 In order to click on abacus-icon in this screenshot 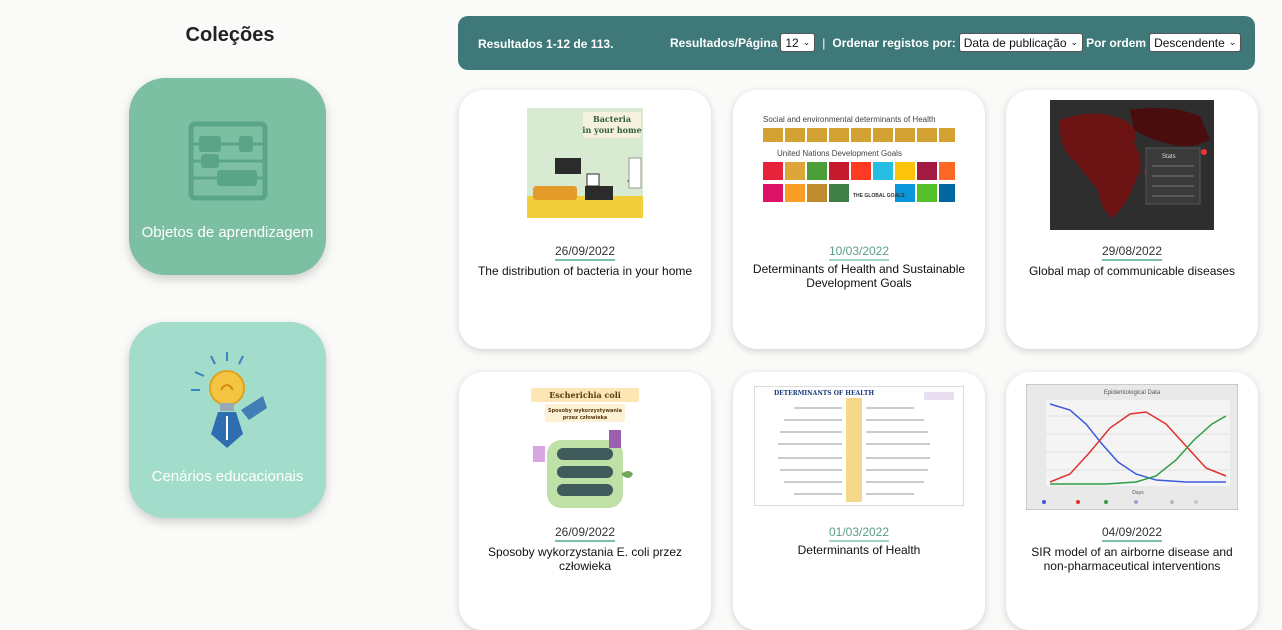, I will do `click(227, 161)`.